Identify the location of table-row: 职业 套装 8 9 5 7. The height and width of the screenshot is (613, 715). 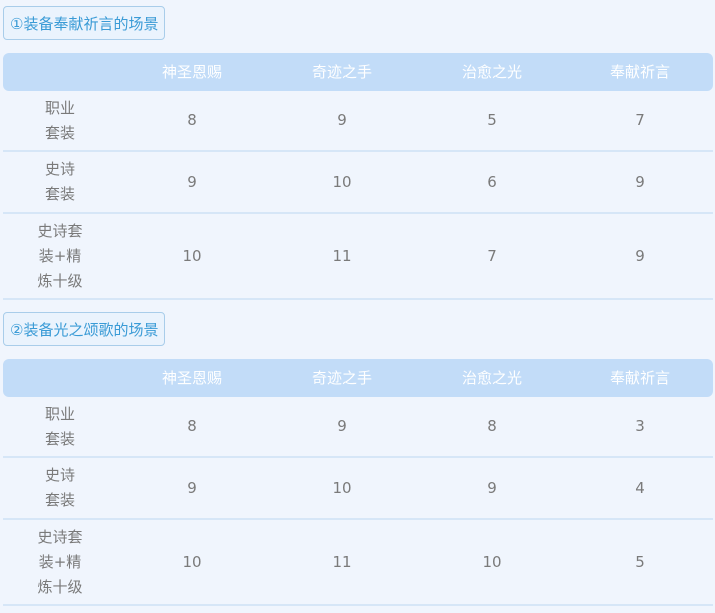
(358, 121).